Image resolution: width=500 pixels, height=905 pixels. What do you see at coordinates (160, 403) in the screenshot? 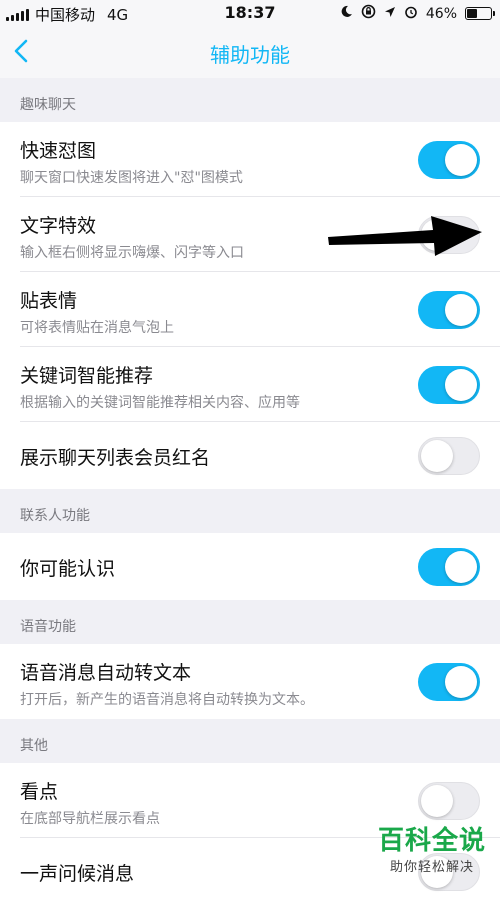
I see `setting-subtitle: 根据输入的关键词智能推荐相关内容、应用等` at bounding box center [160, 403].